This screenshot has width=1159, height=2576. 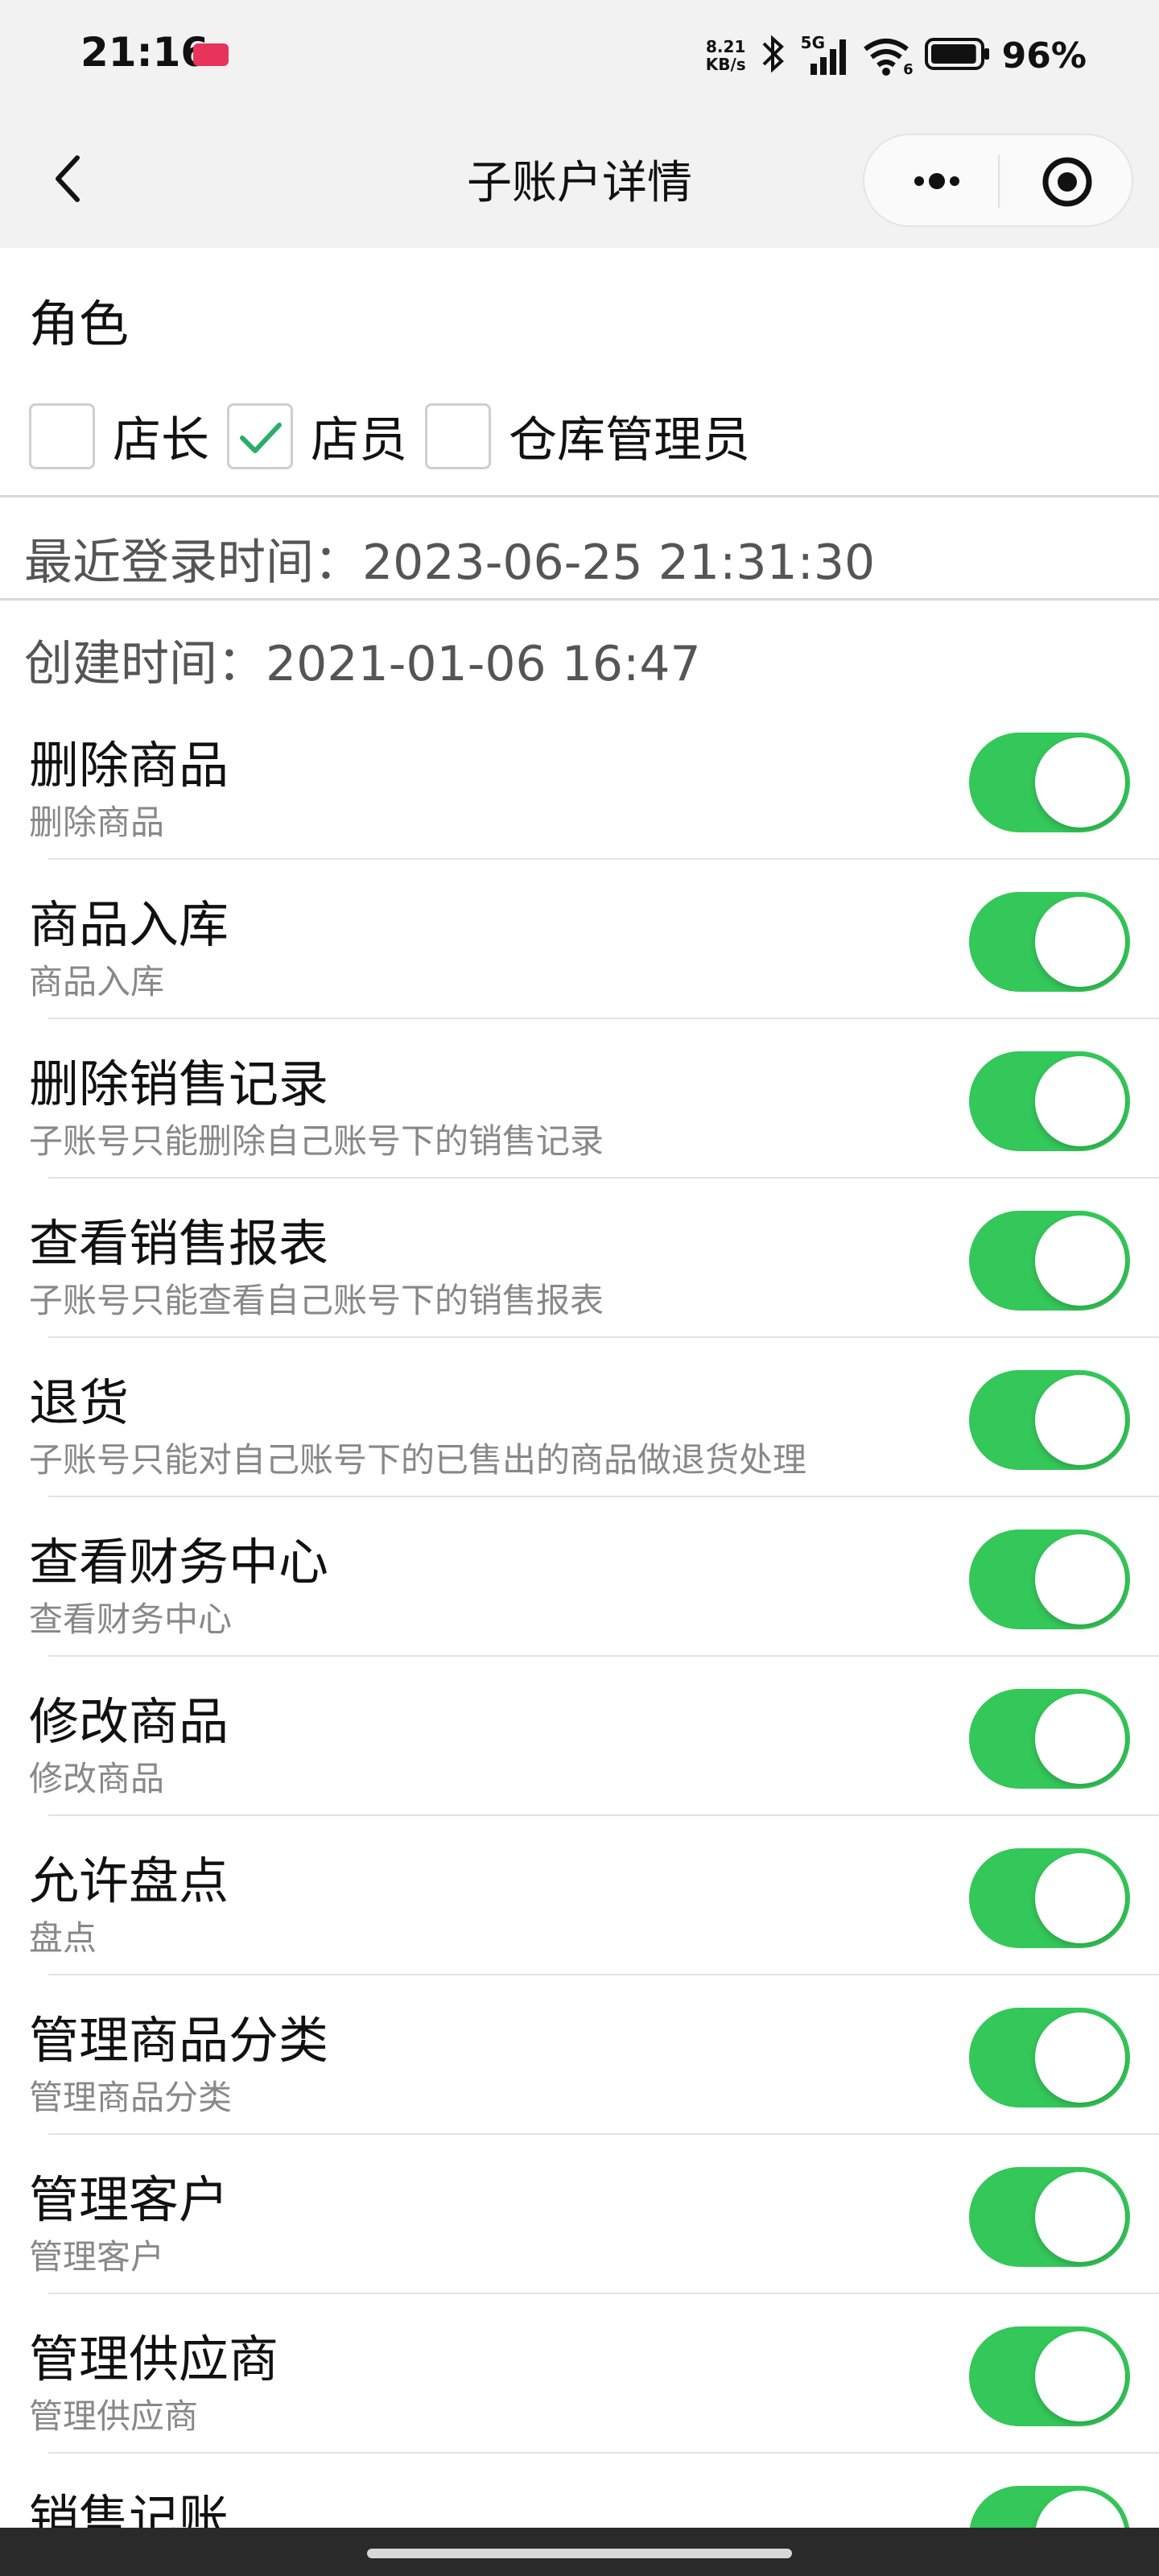 I want to click on last-login-row: 最近登录时间：2023-06-25 21:31:30, so click(x=579, y=550).